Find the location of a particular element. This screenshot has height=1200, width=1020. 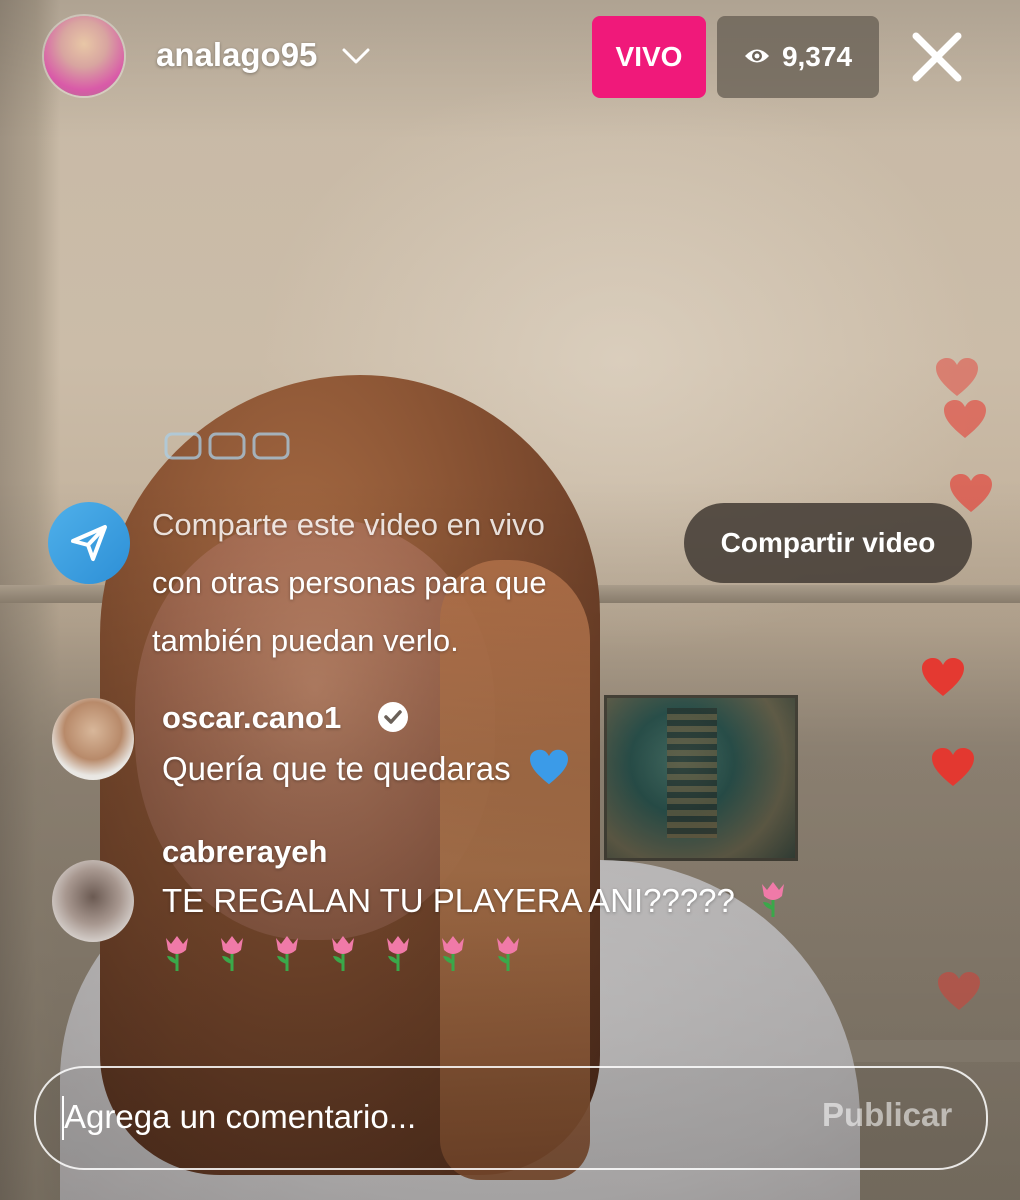

comment-input is located at coordinates (414, 1117).